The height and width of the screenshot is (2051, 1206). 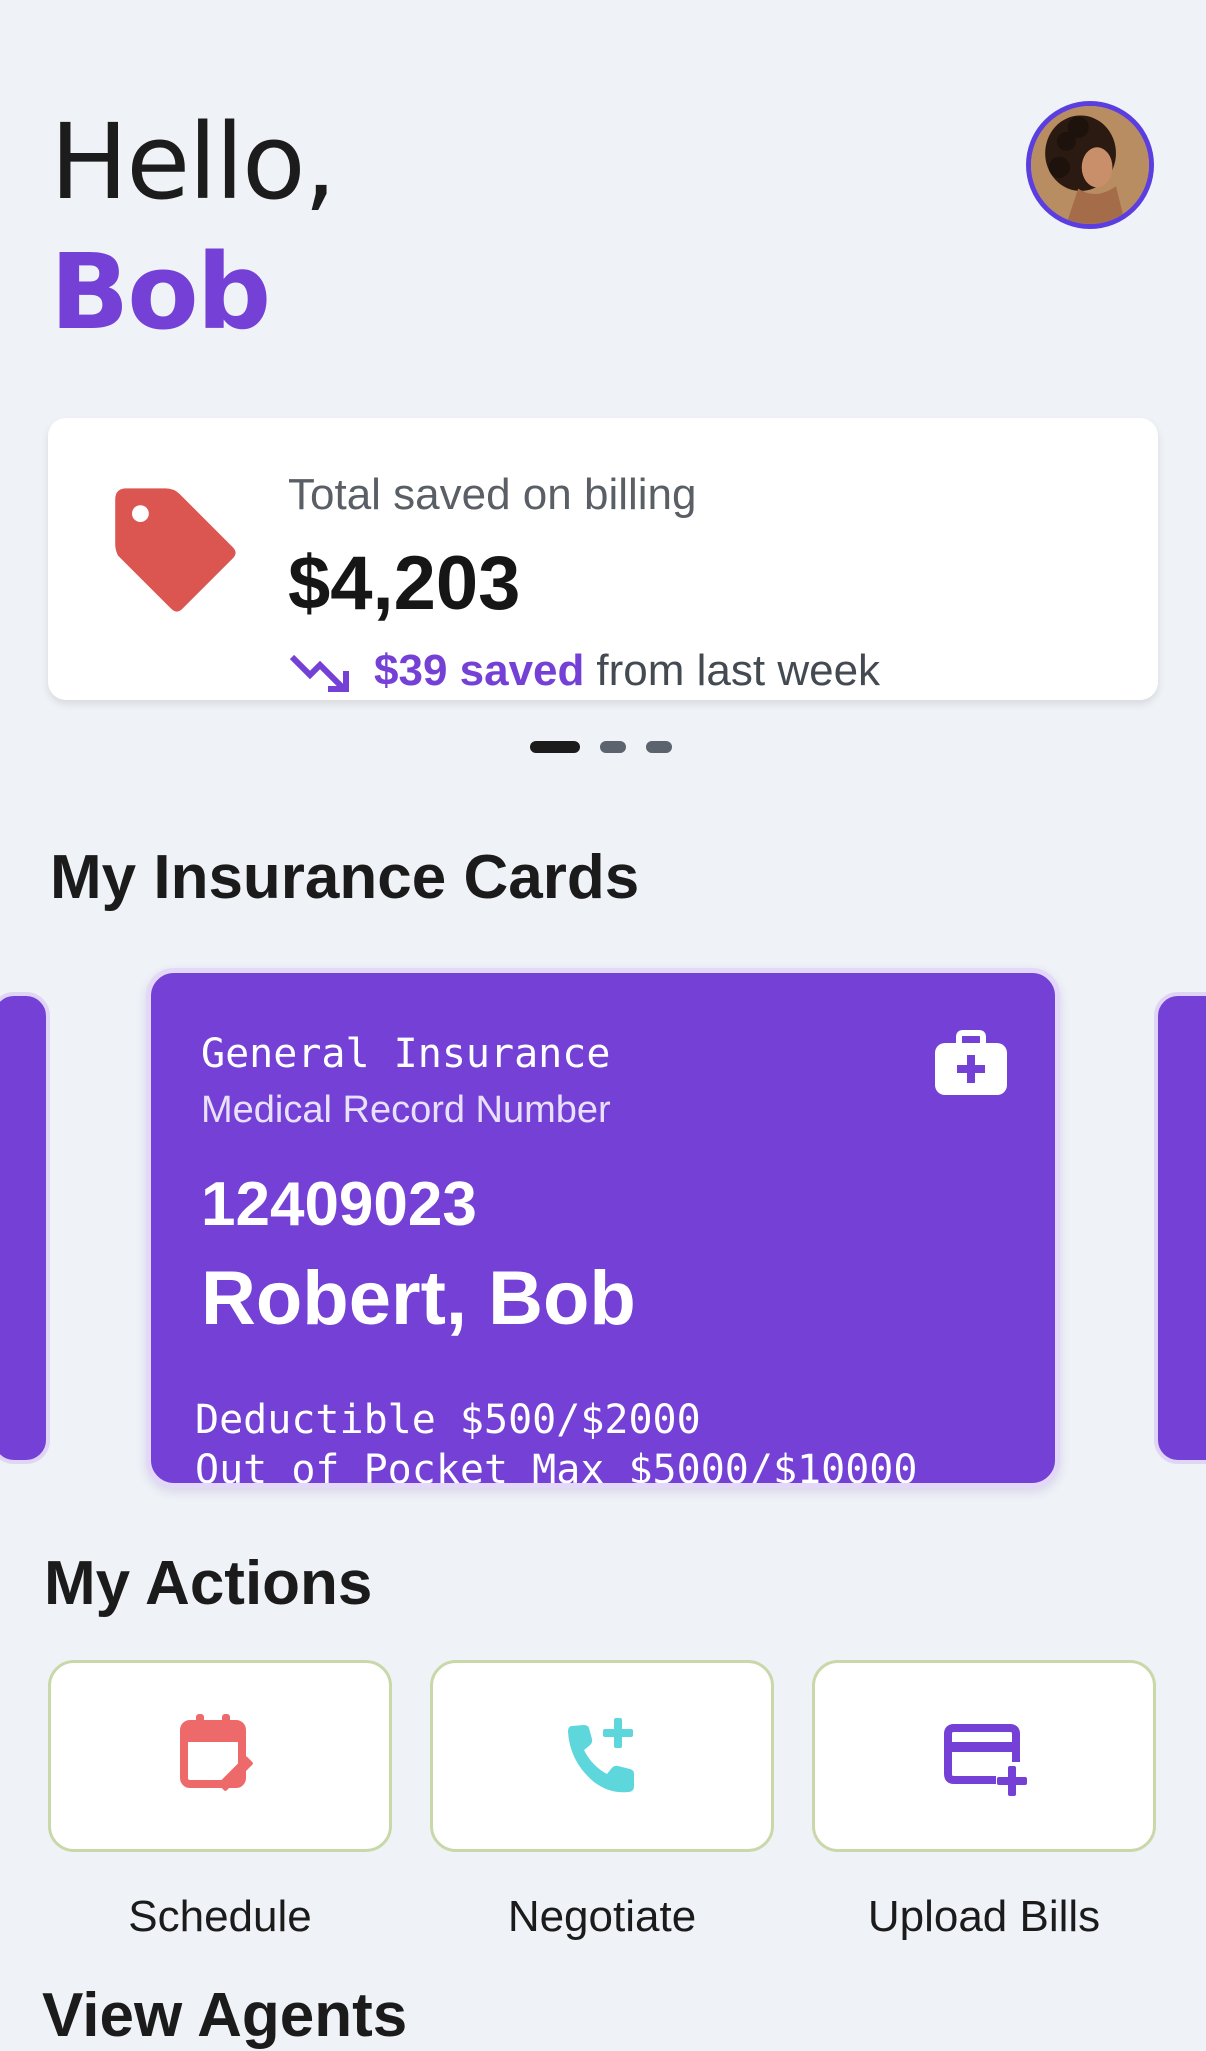 I want to click on user-avatar-icon, so click(x=1090, y=165).